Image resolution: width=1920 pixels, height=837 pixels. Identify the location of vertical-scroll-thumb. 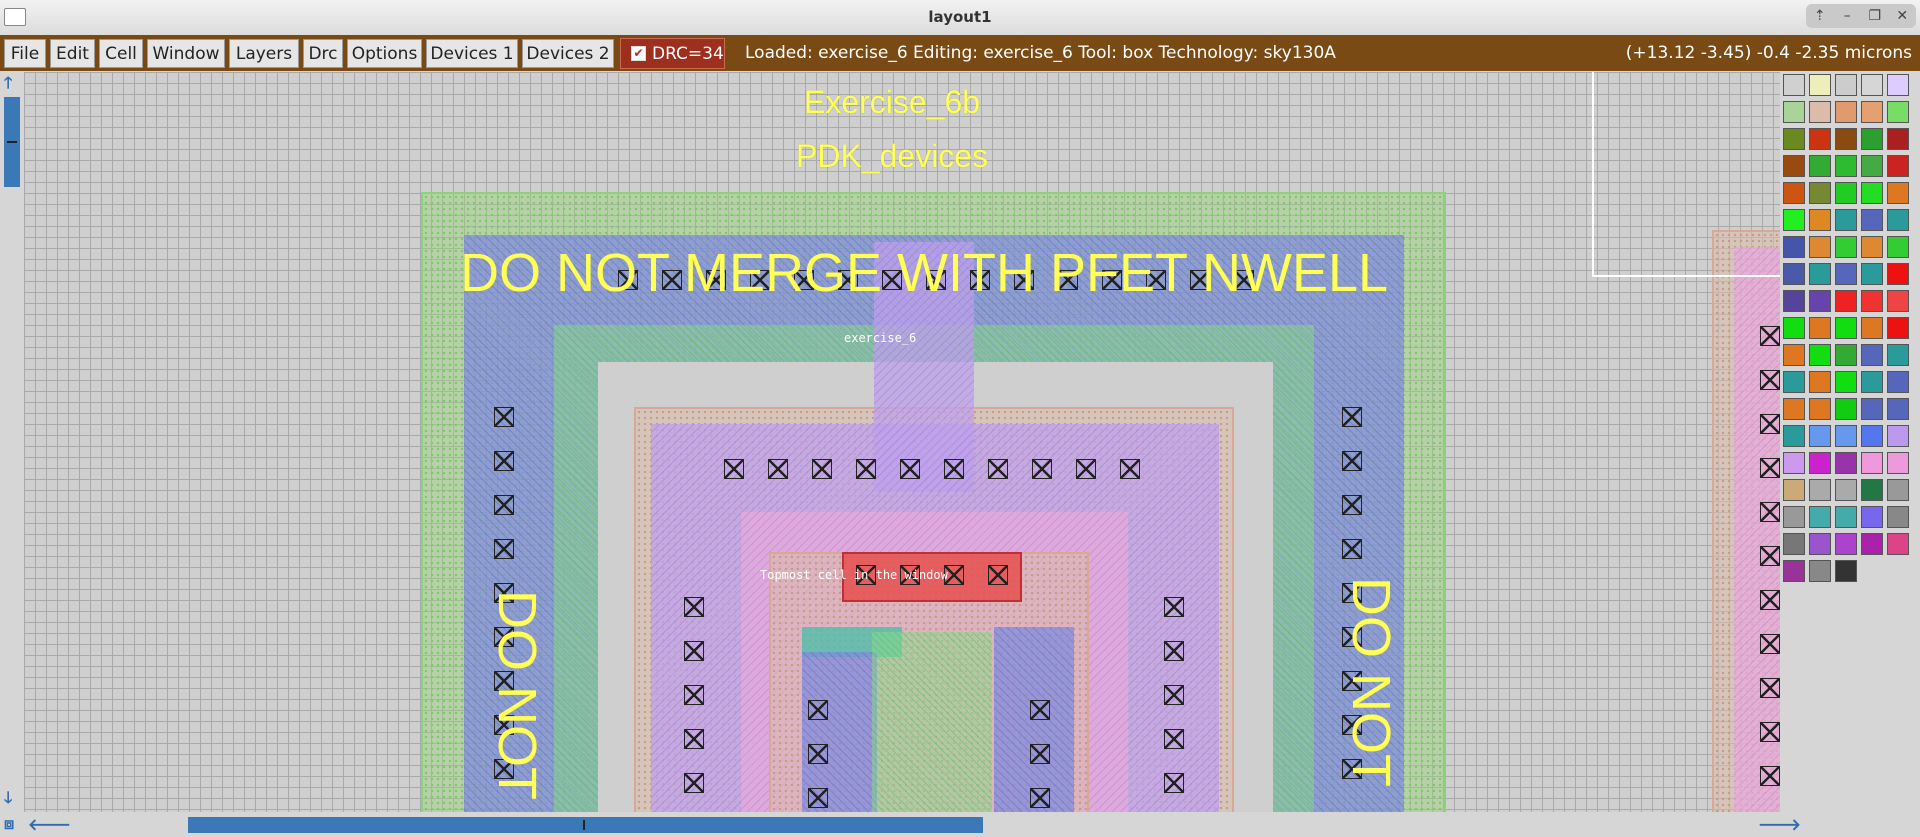
(12, 142).